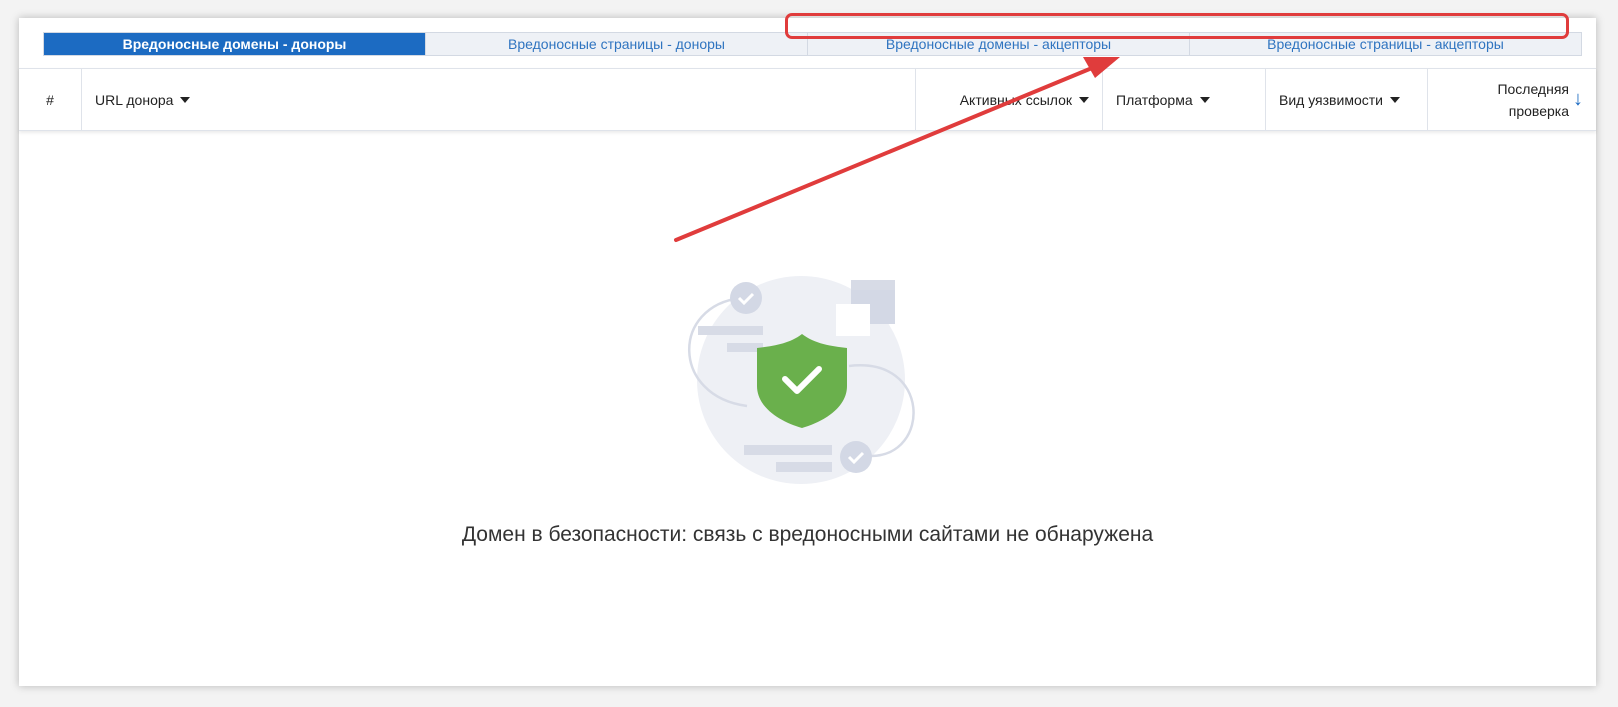 This screenshot has height=707, width=1618. Describe the element at coordinates (897, 149) in the screenshot. I see `annotation-arrow` at that location.